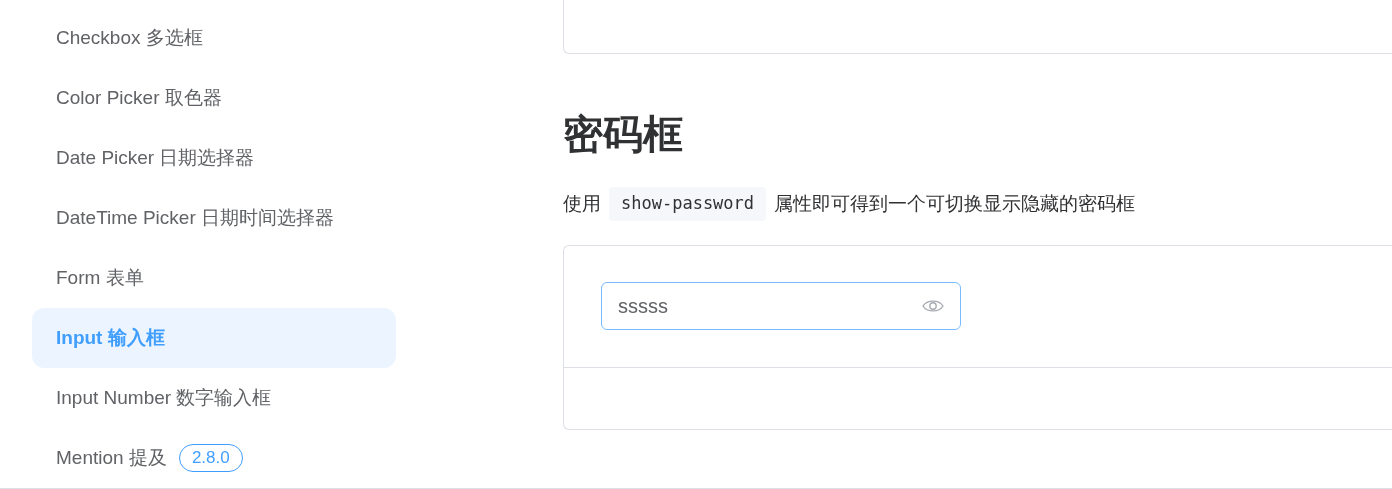 The image size is (1392, 489). Describe the element at coordinates (623, 134) in the screenshot. I see `section-title: 密码框` at that location.